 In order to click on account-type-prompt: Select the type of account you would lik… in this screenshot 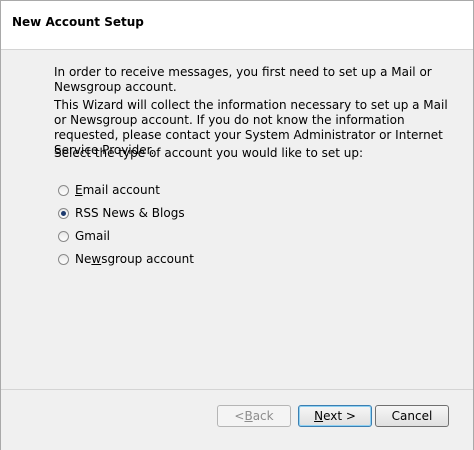, I will do `click(209, 153)`.